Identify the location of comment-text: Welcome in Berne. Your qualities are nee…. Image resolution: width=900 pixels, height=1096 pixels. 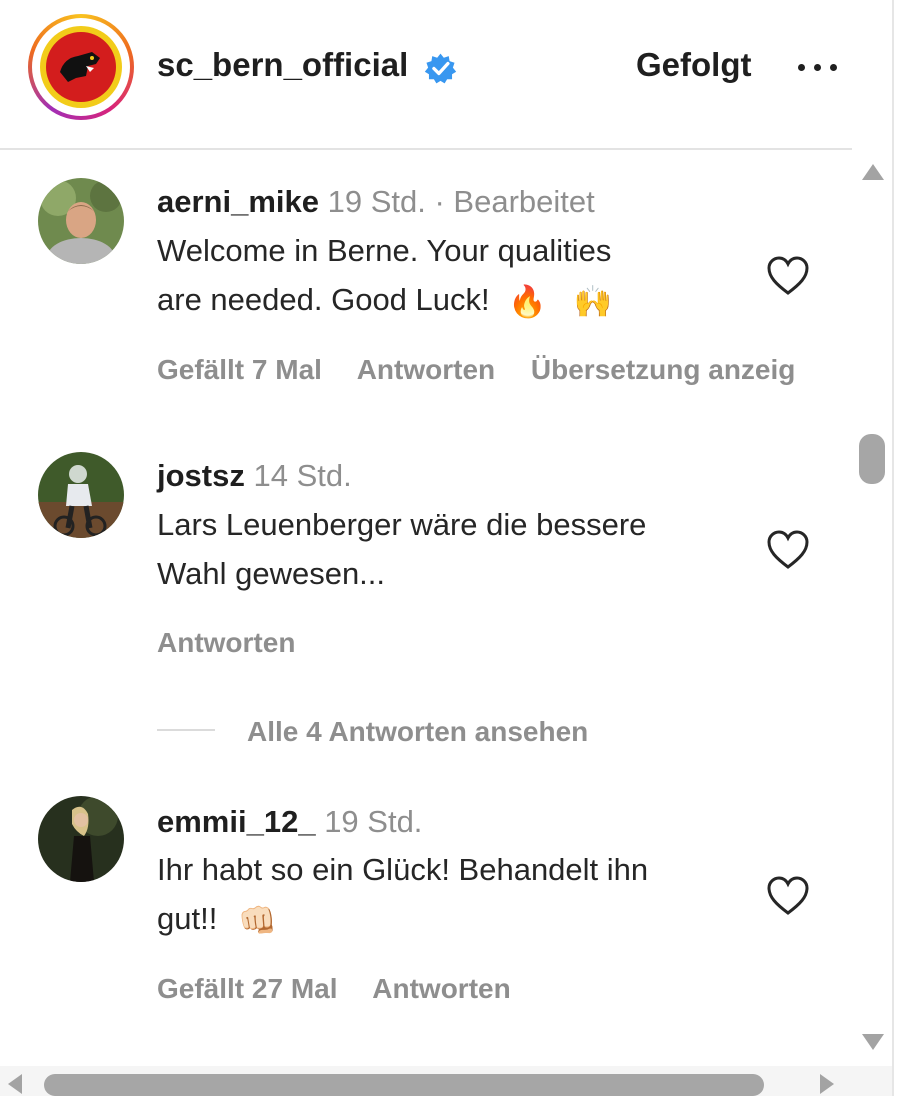
(384, 276).